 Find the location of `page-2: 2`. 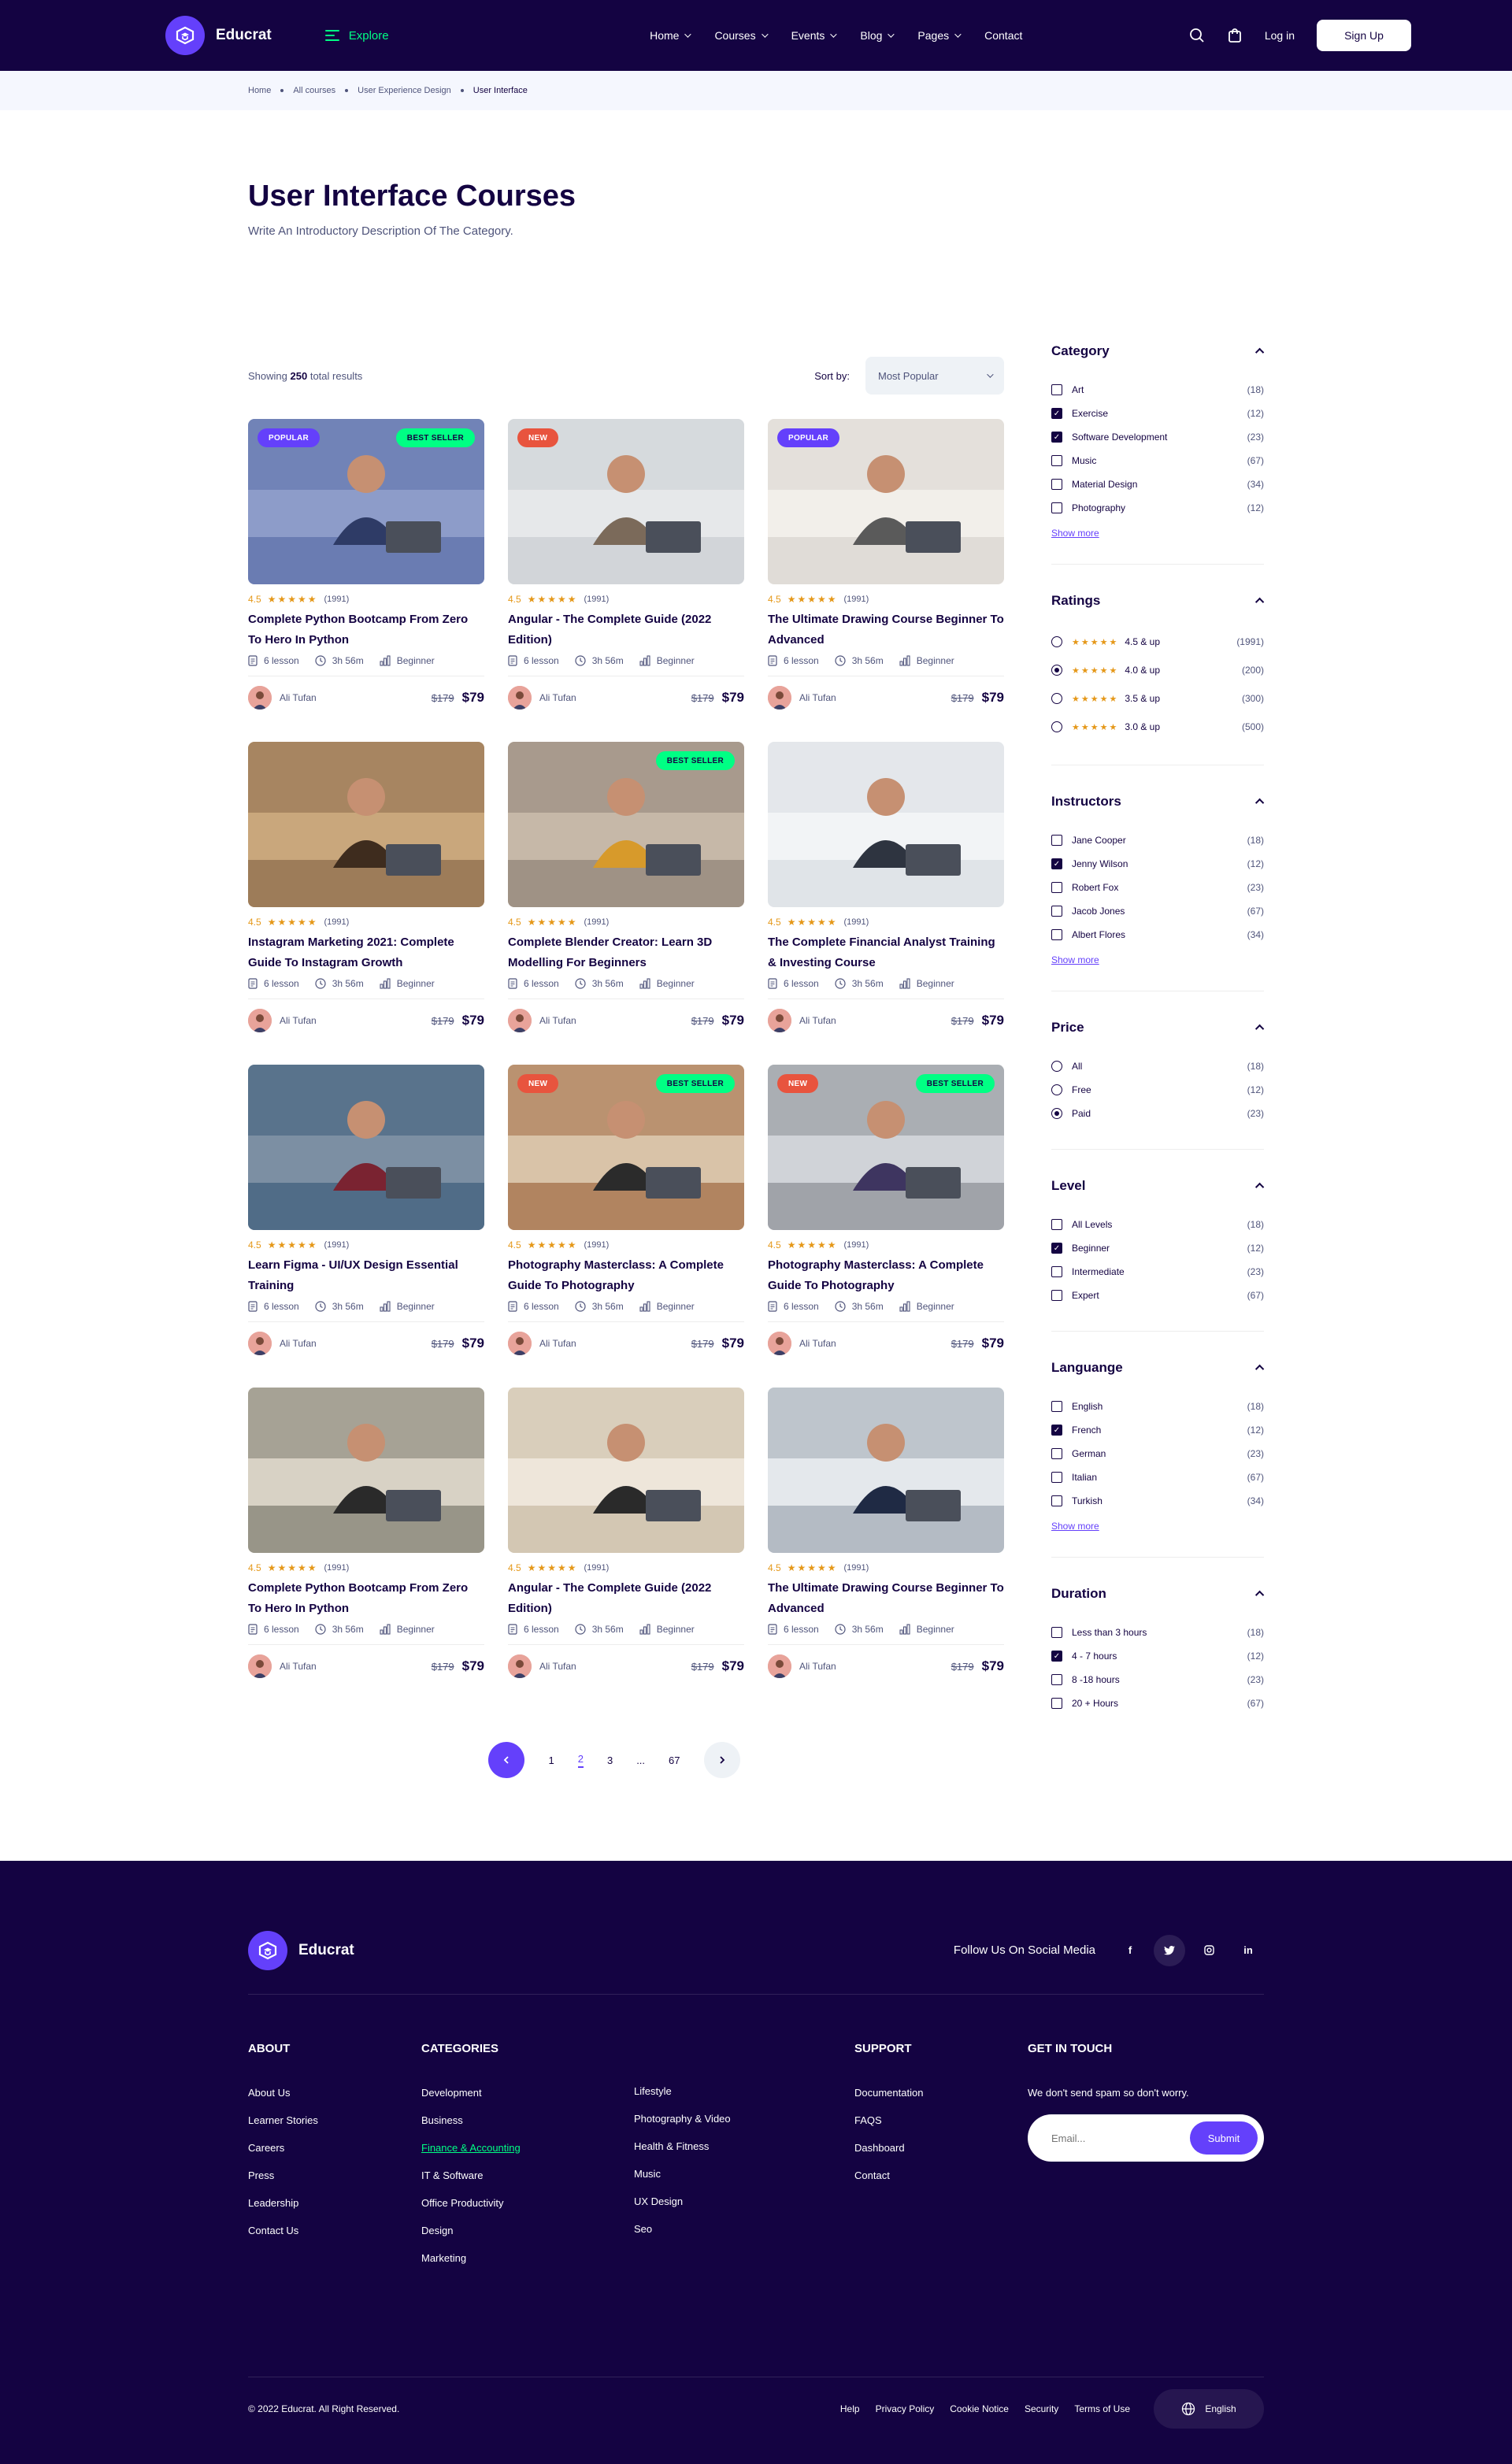

page-2: 2 is located at coordinates (580, 1760).